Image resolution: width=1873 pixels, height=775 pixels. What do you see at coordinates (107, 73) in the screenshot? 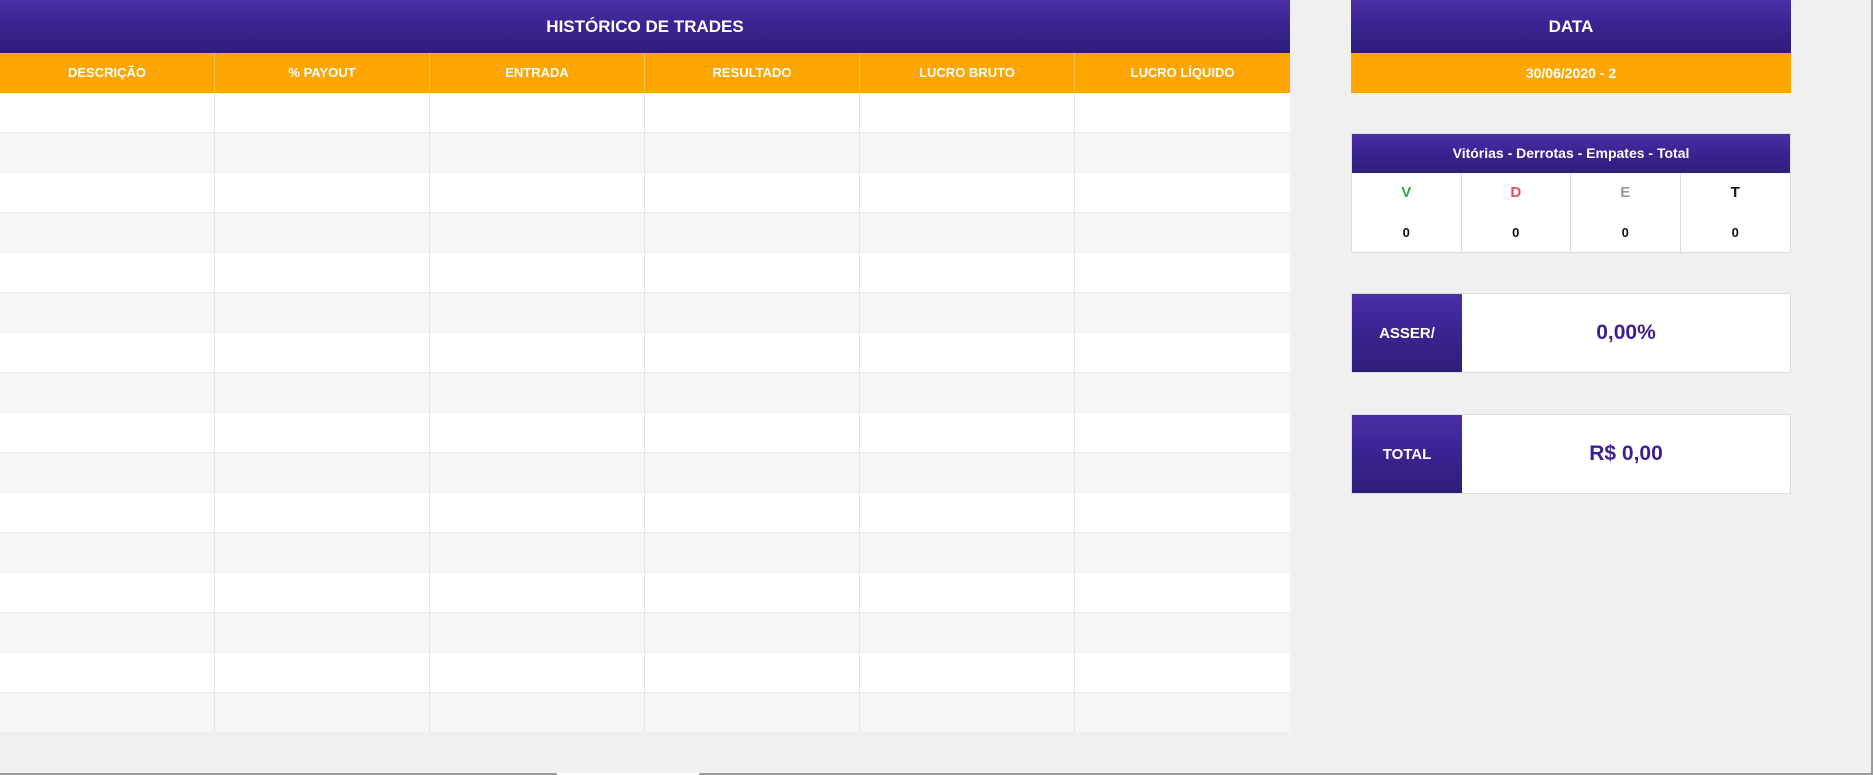
I see `column-header: DESCRIÇÃO` at bounding box center [107, 73].